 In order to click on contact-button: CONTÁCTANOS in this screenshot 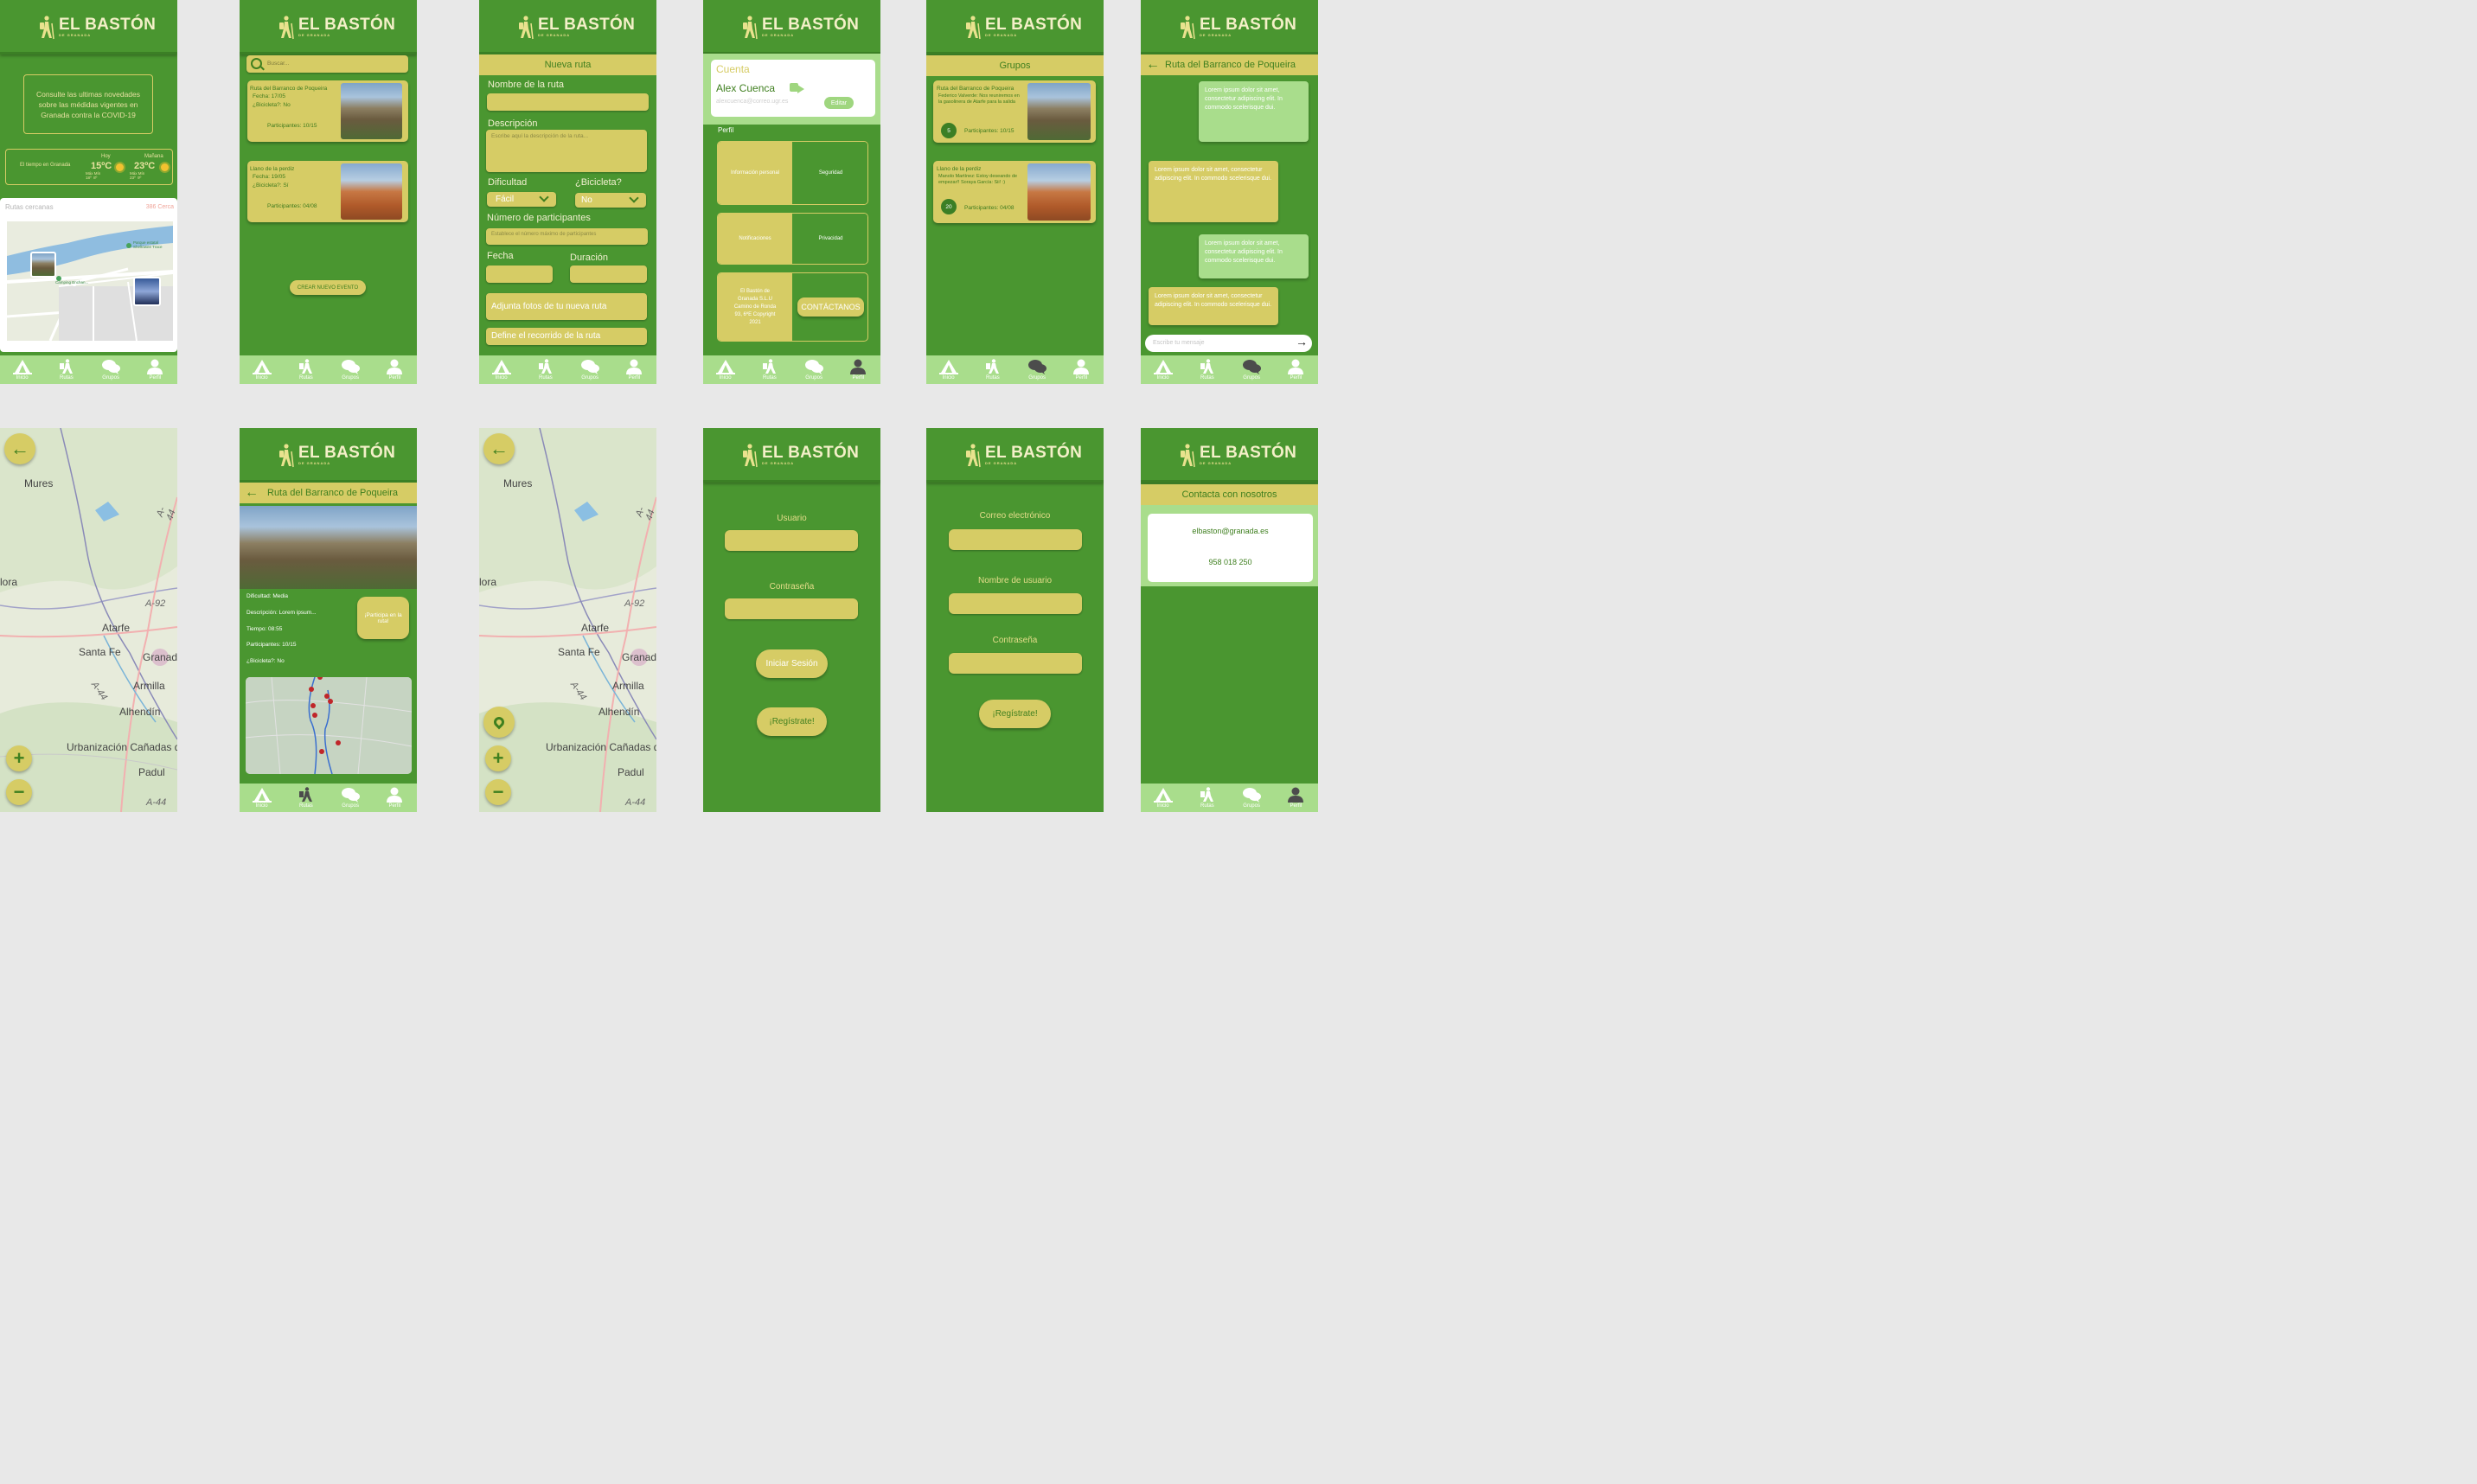, I will do `click(830, 307)`.